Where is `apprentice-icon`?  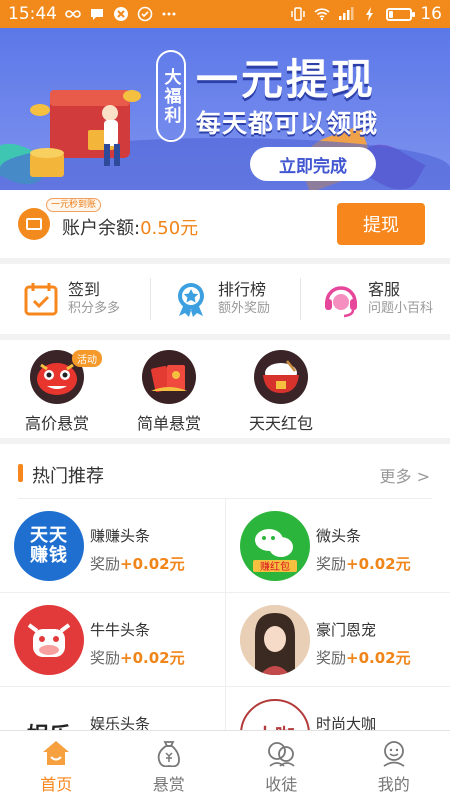
apprentice-icon is located at coordinates (281, 754).